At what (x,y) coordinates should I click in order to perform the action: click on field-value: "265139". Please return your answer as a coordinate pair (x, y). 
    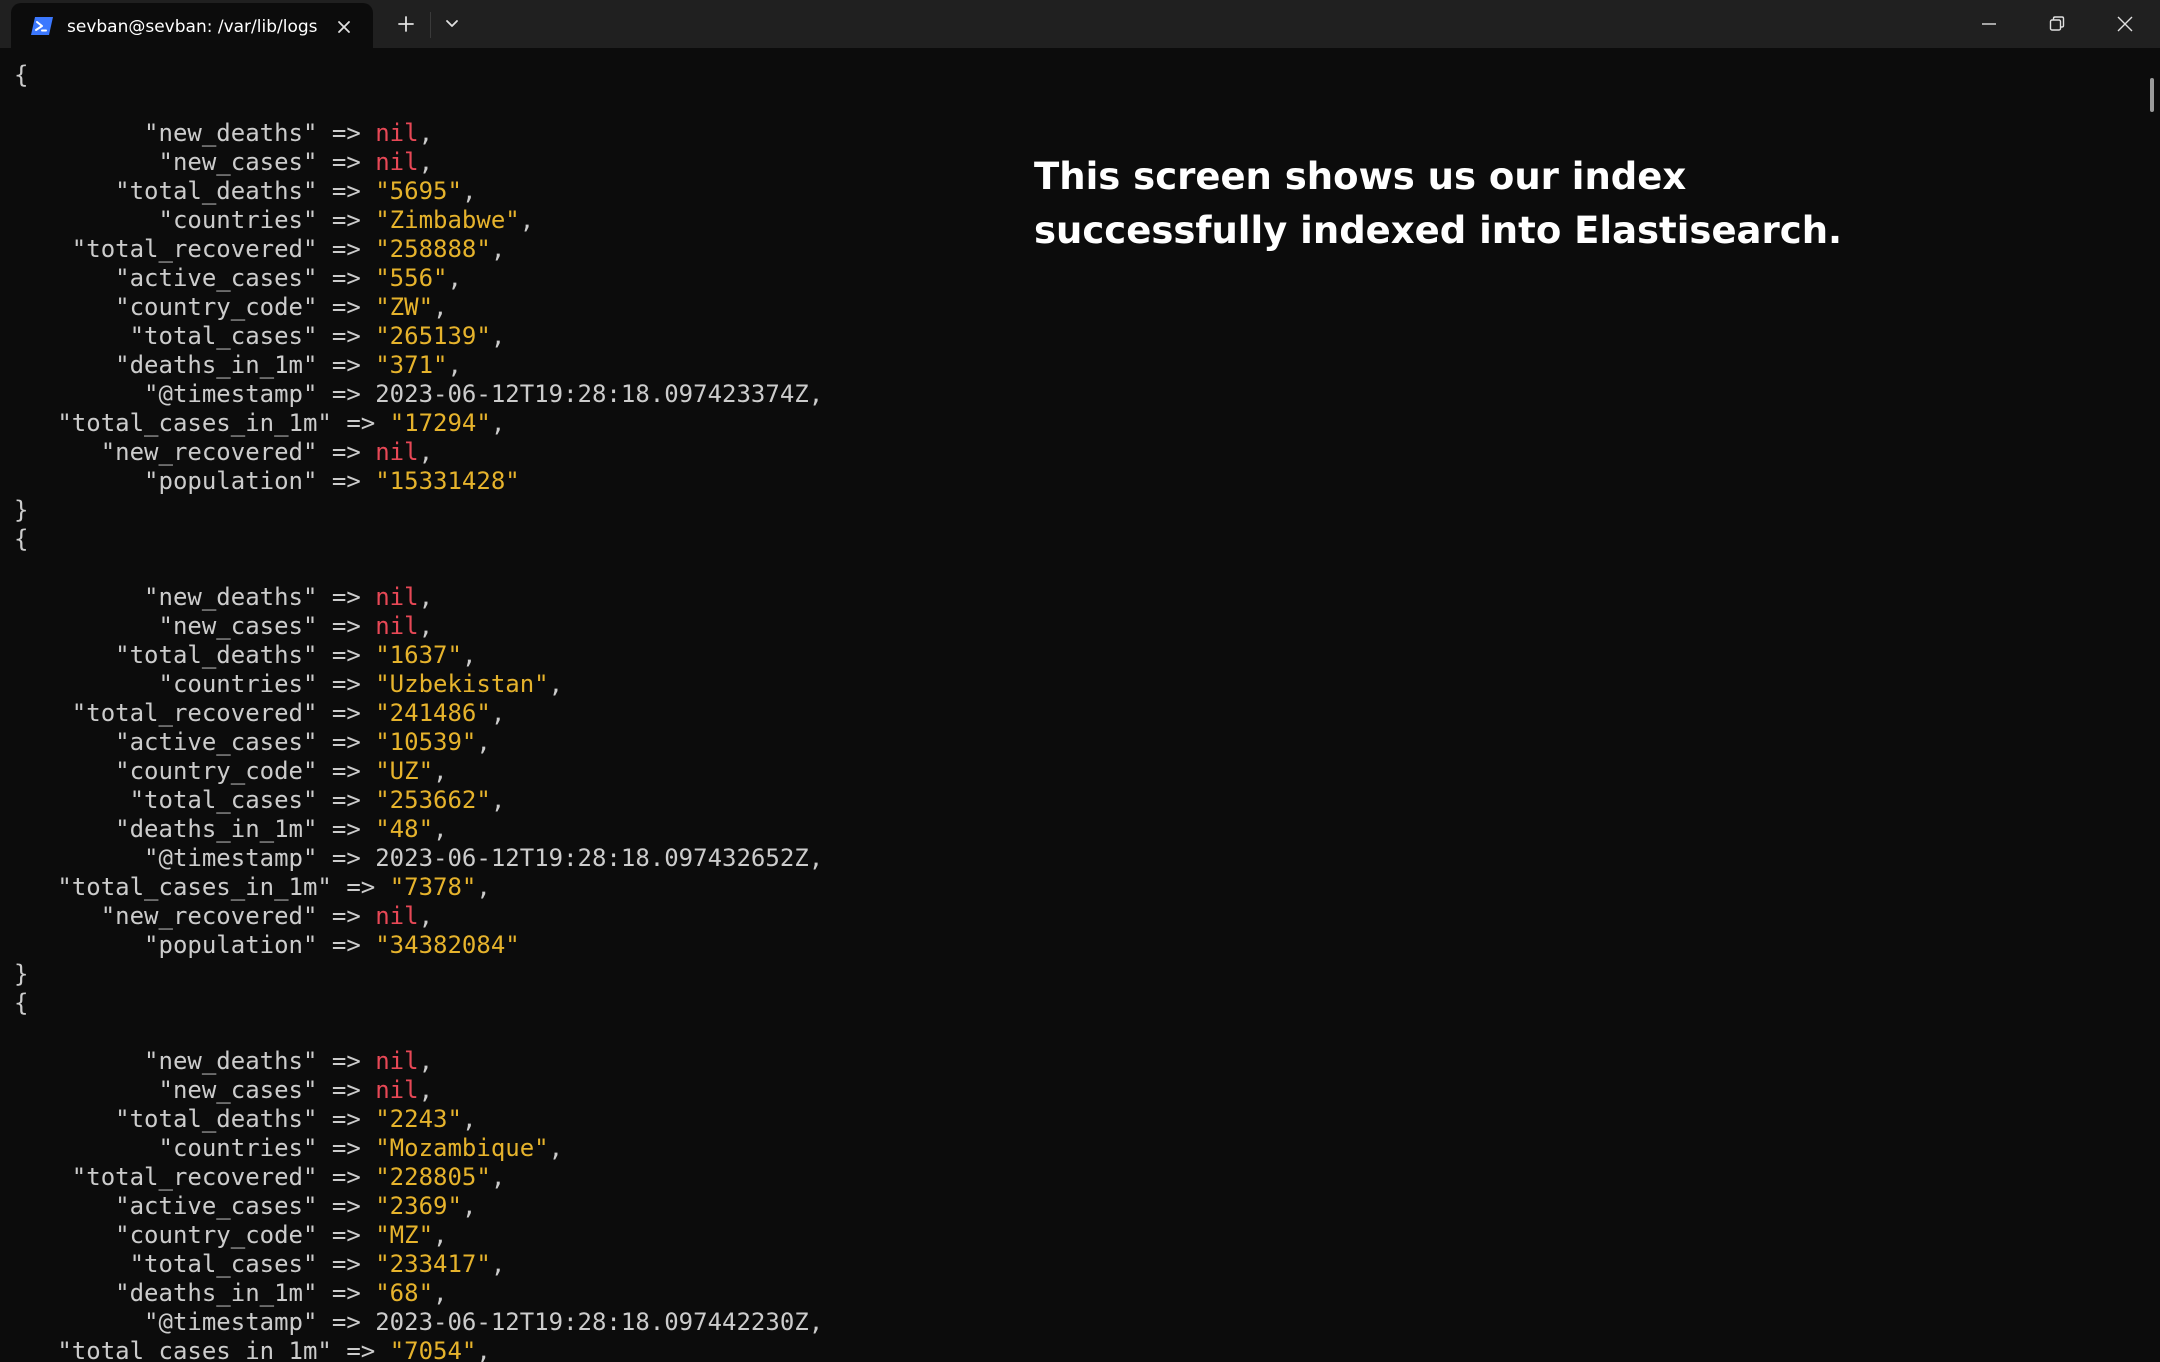
    Looking at the image, I should click on (433, 336).